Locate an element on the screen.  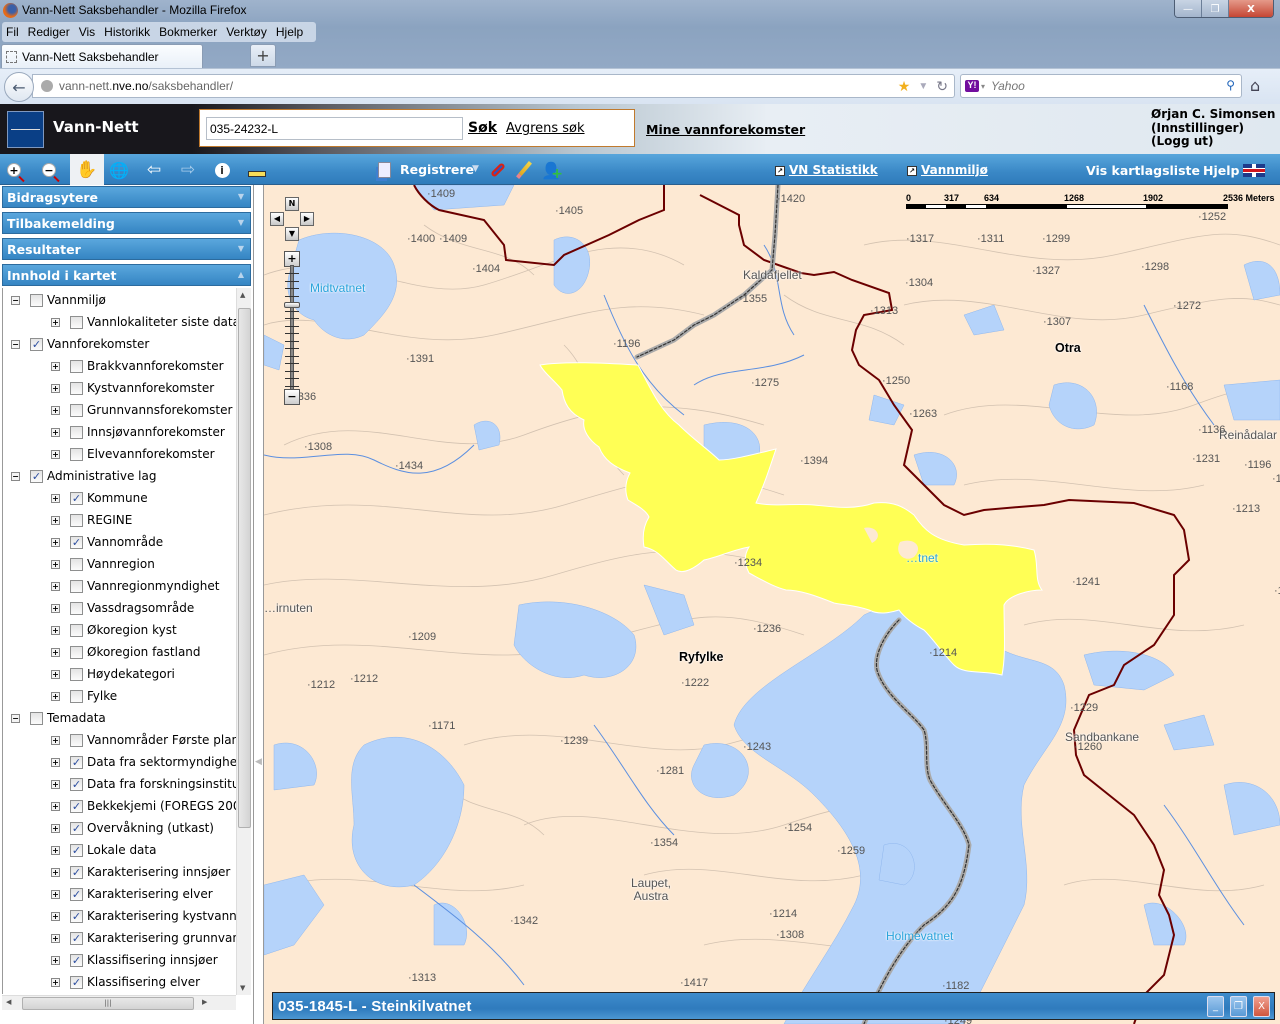
web-search-input: Y! ▾ Yahoo ⚲ is located at coordinates (1101, 86).